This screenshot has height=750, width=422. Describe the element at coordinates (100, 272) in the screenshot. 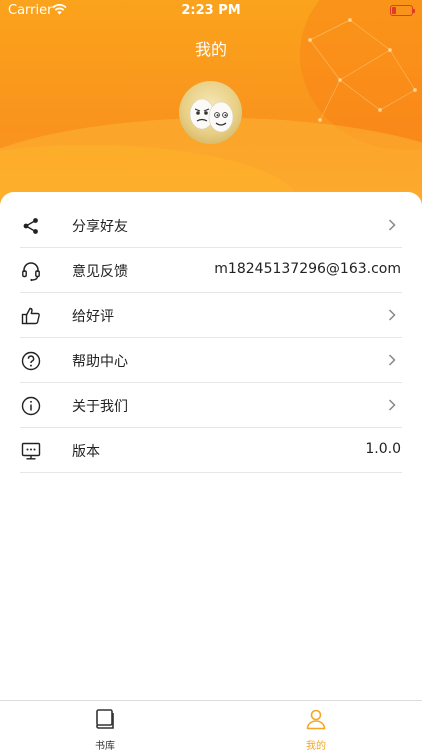

I see `menu-item-label: 意见反馈` at that location.